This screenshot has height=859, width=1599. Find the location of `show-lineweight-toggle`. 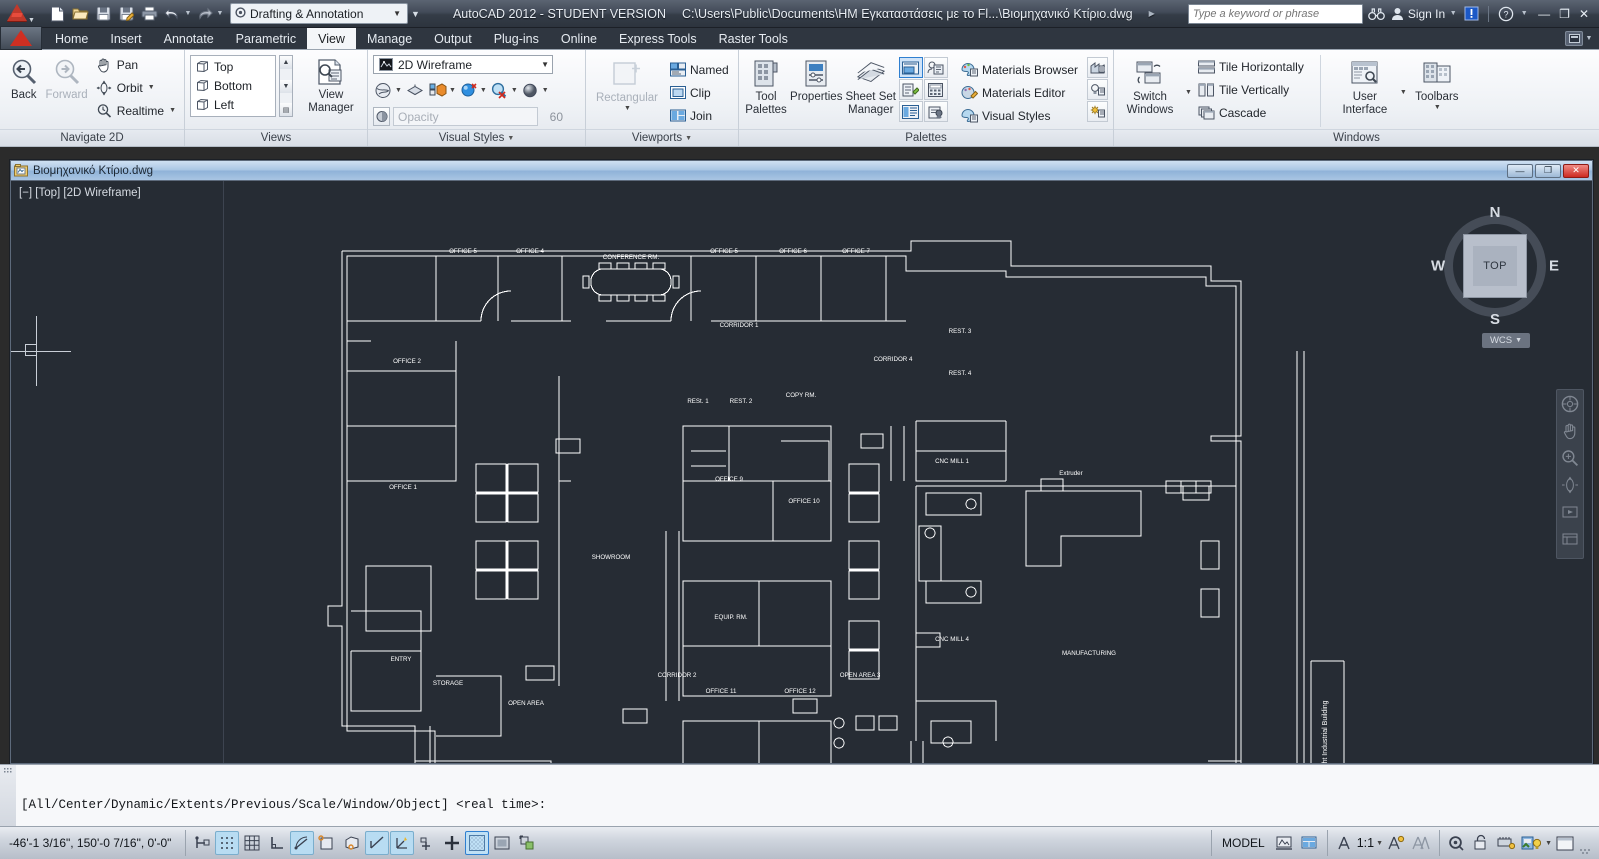

show-lineweight-toggle is located at coordinates (477, 843).